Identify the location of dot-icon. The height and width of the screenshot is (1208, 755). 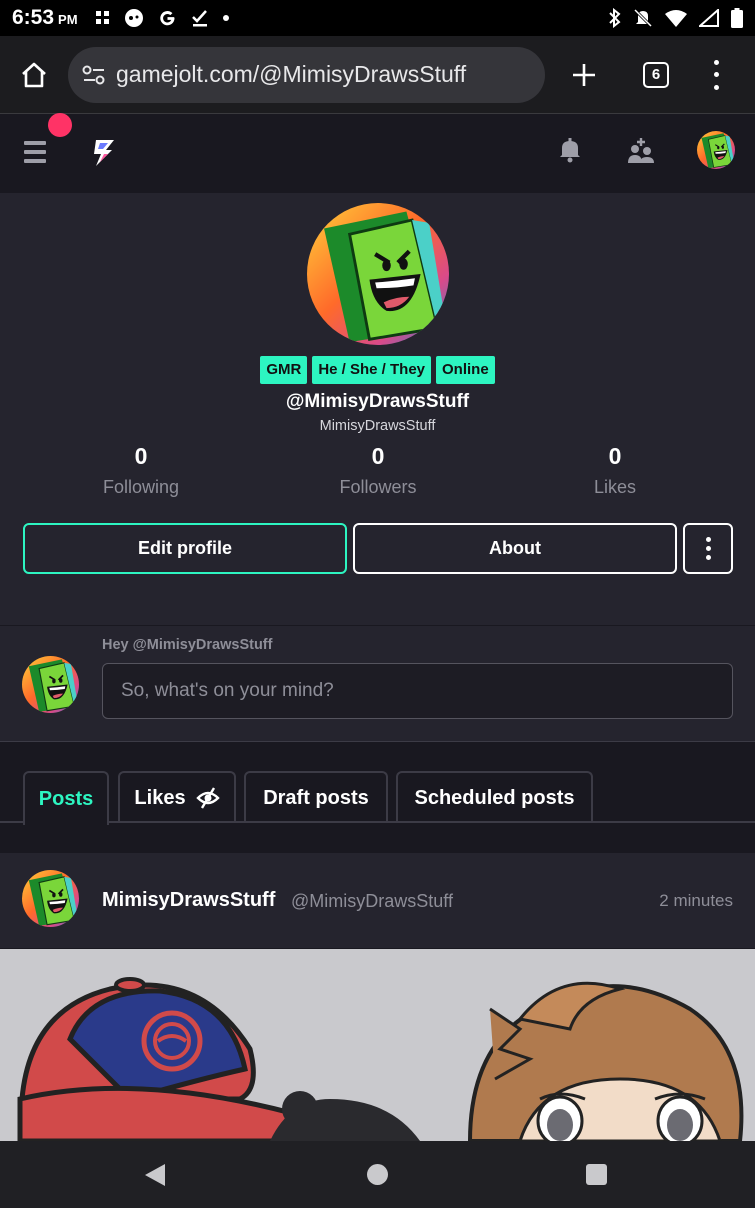
(225, 18).